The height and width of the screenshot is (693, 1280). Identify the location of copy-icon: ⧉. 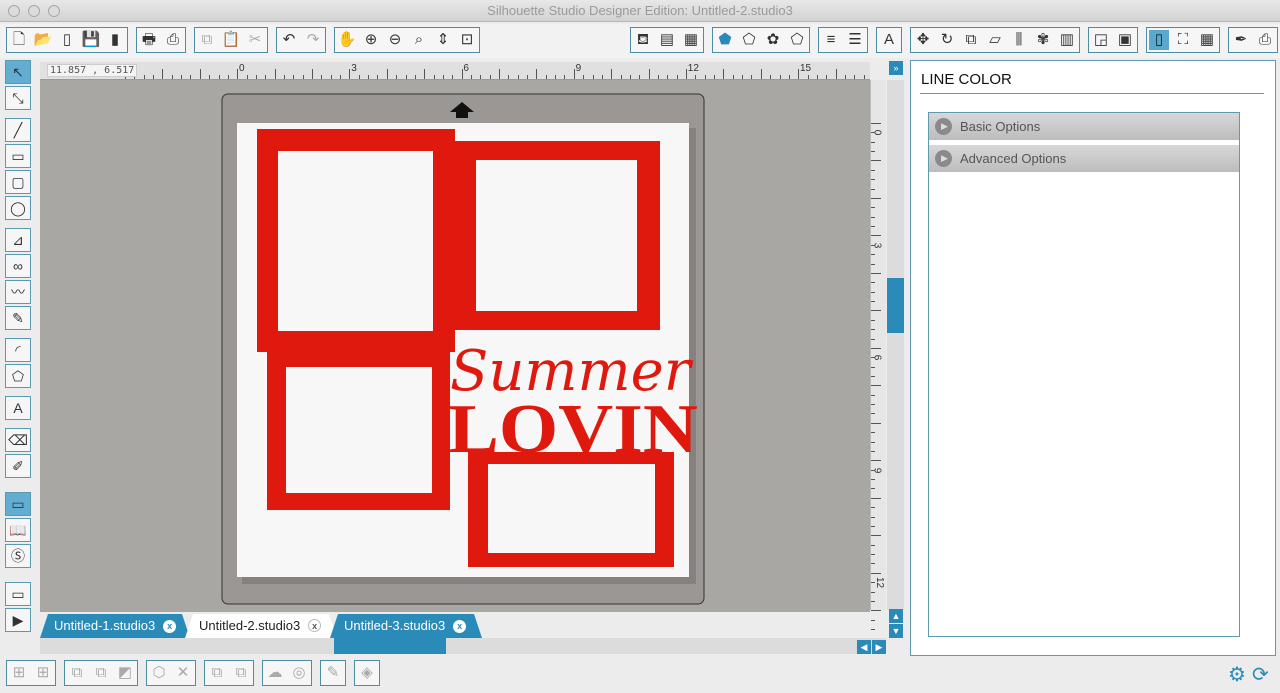
(207, 40).